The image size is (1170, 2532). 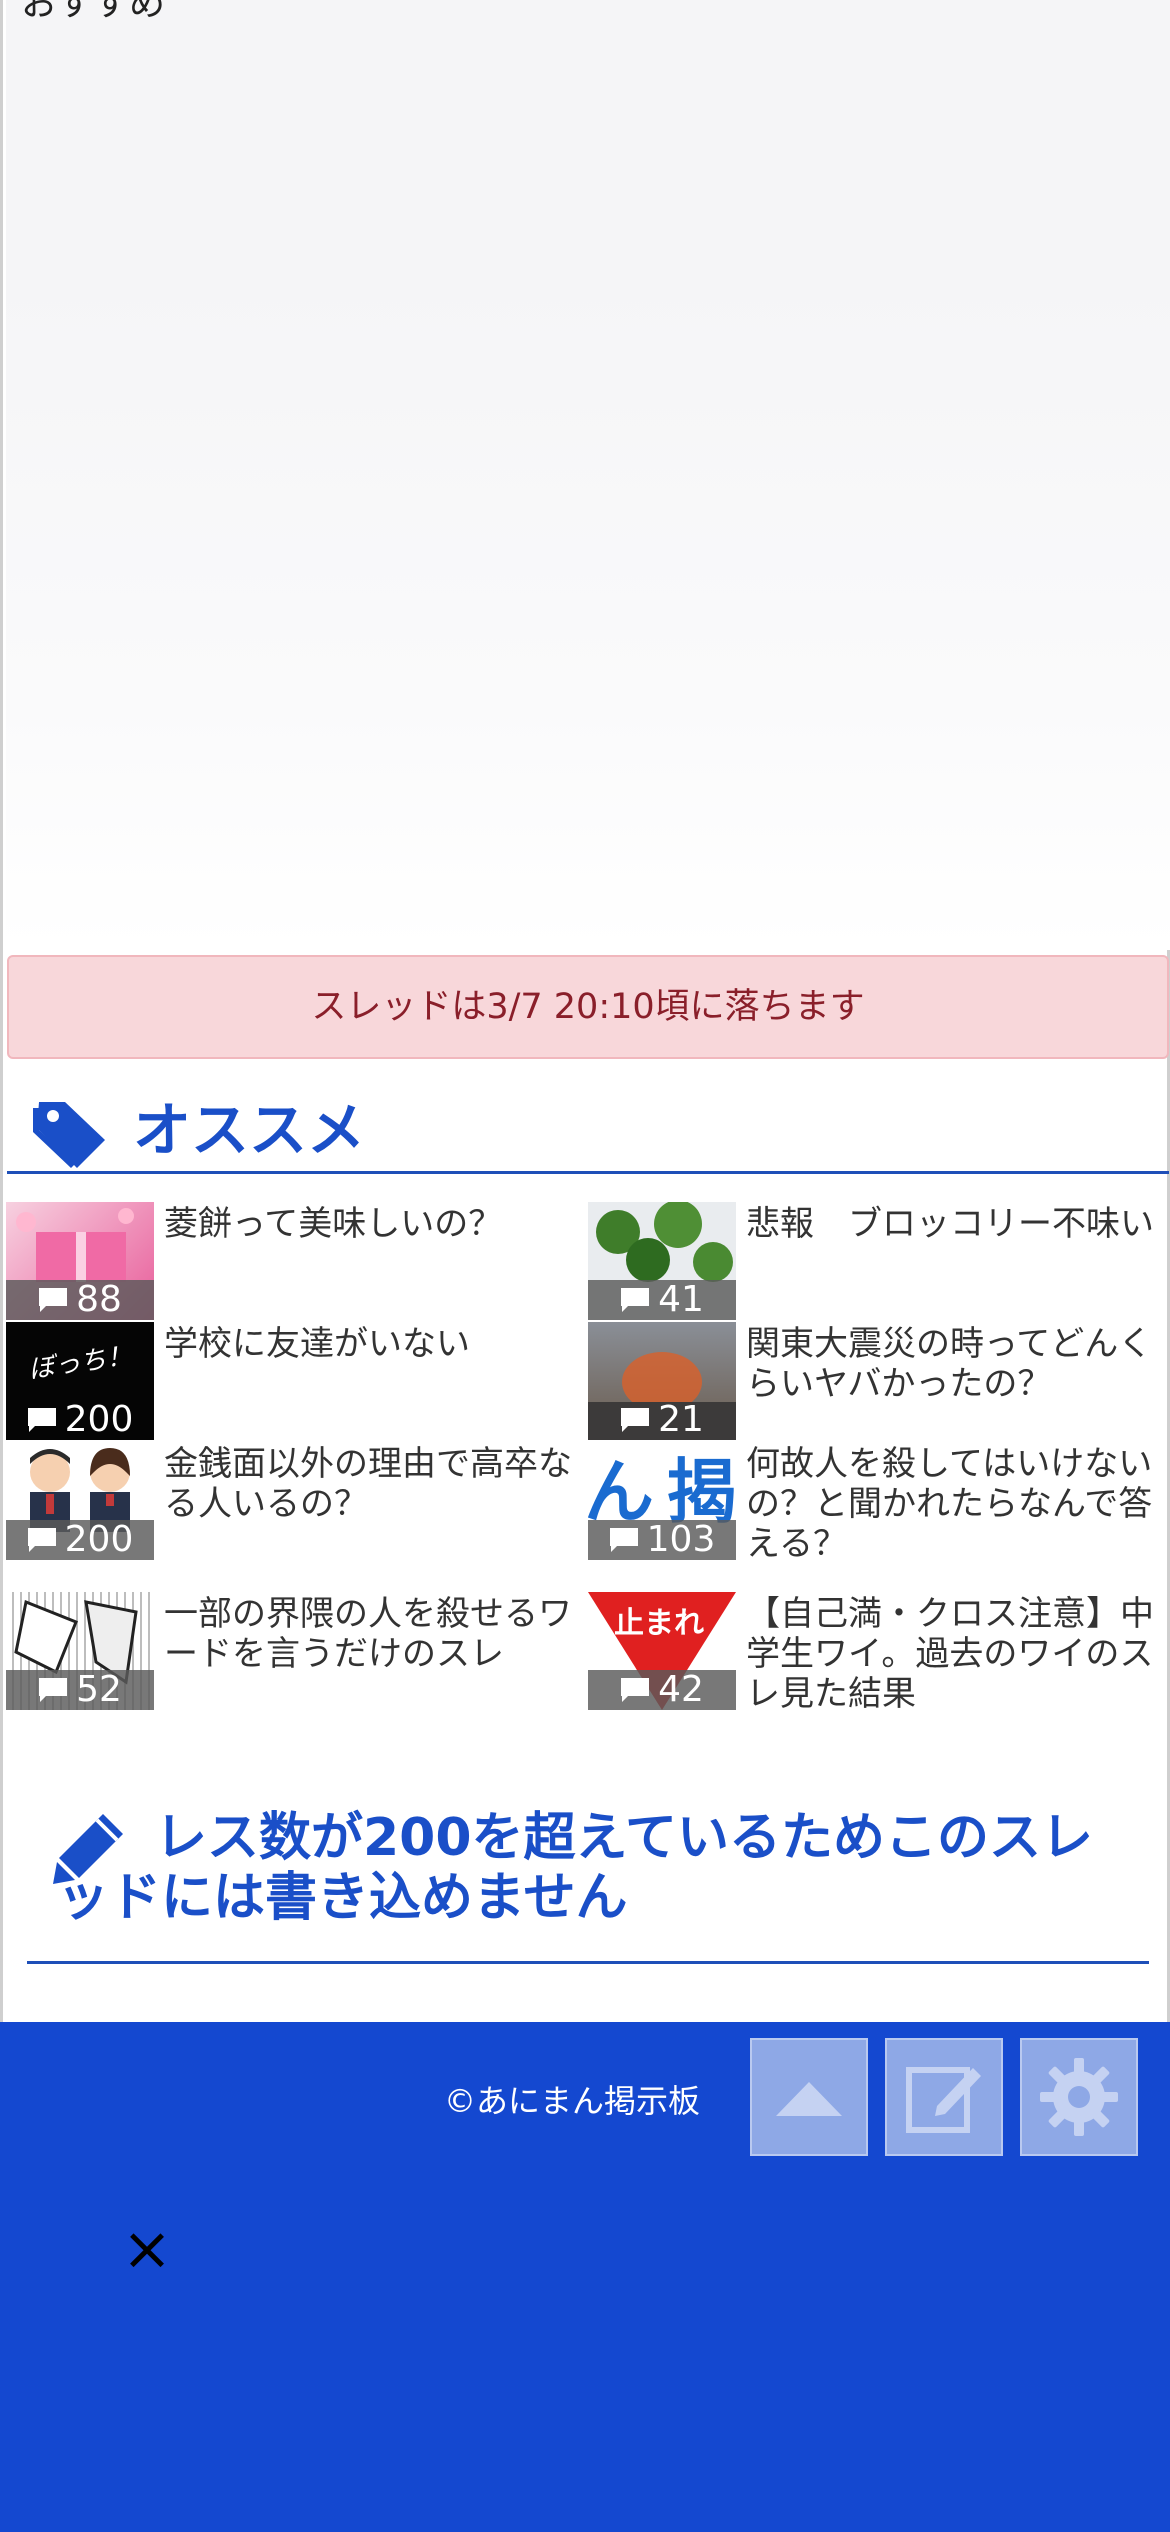 What do you see at coordinates (950, 1652) in the screenshot?
I see `item-title: 【自己満・クロス注意】中学生ワイ。過去のワイのスレ見た結果` at bounding box center [950, 1652].